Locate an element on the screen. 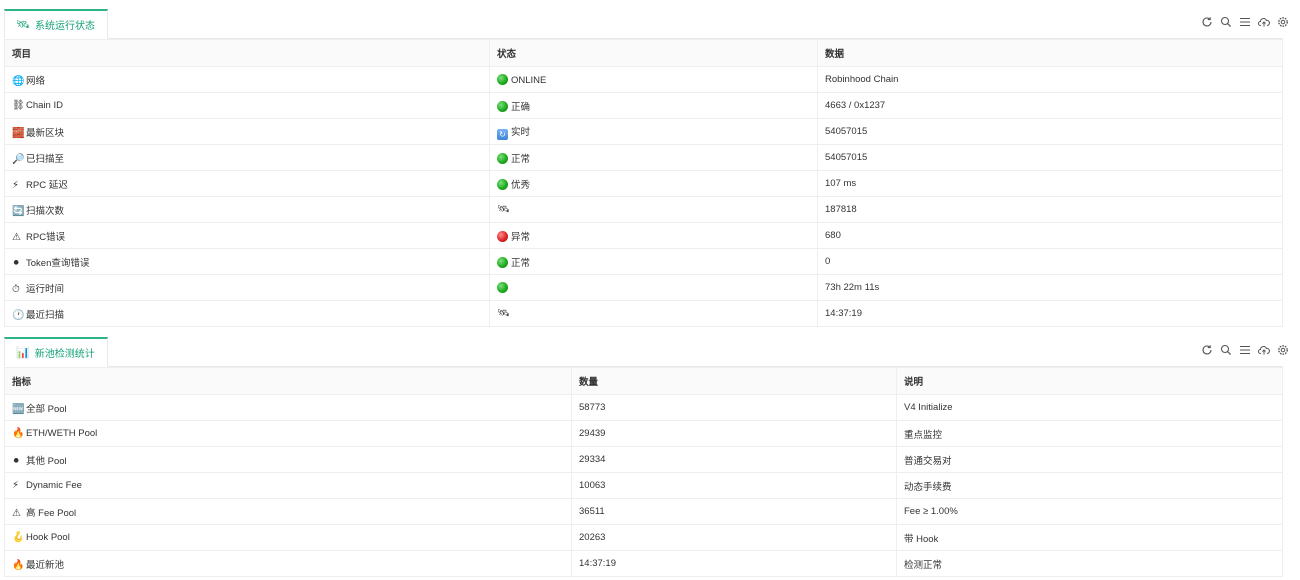 The width and height of the screenshot is (1300, 580). item-cell: 🕐 最近扫描 is located at coordinates (247, 313).